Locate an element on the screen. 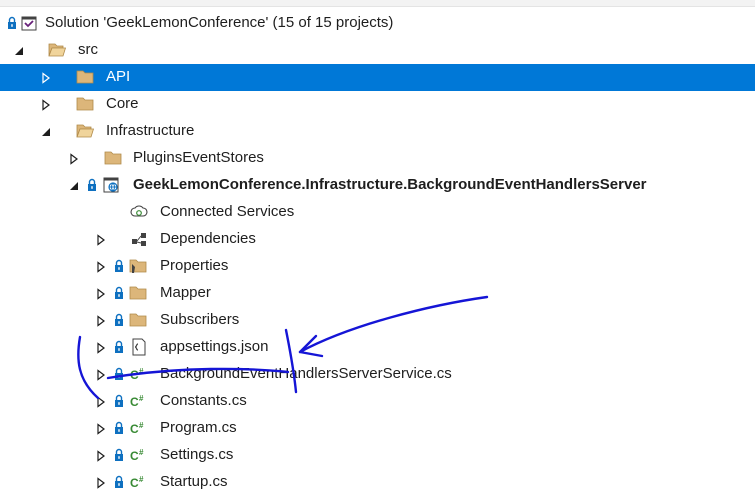 This screenshot has width=755, height=501. tree-item-plugins-event-stores: PluginsEventStores is located at coordinates (377, 158).